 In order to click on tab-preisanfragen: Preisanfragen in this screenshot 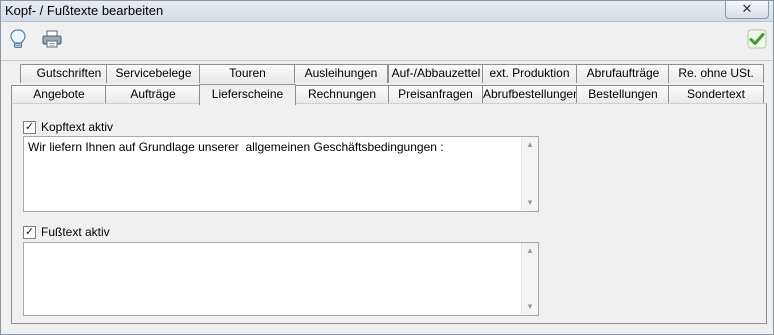, I will do `click(435, 94)`.